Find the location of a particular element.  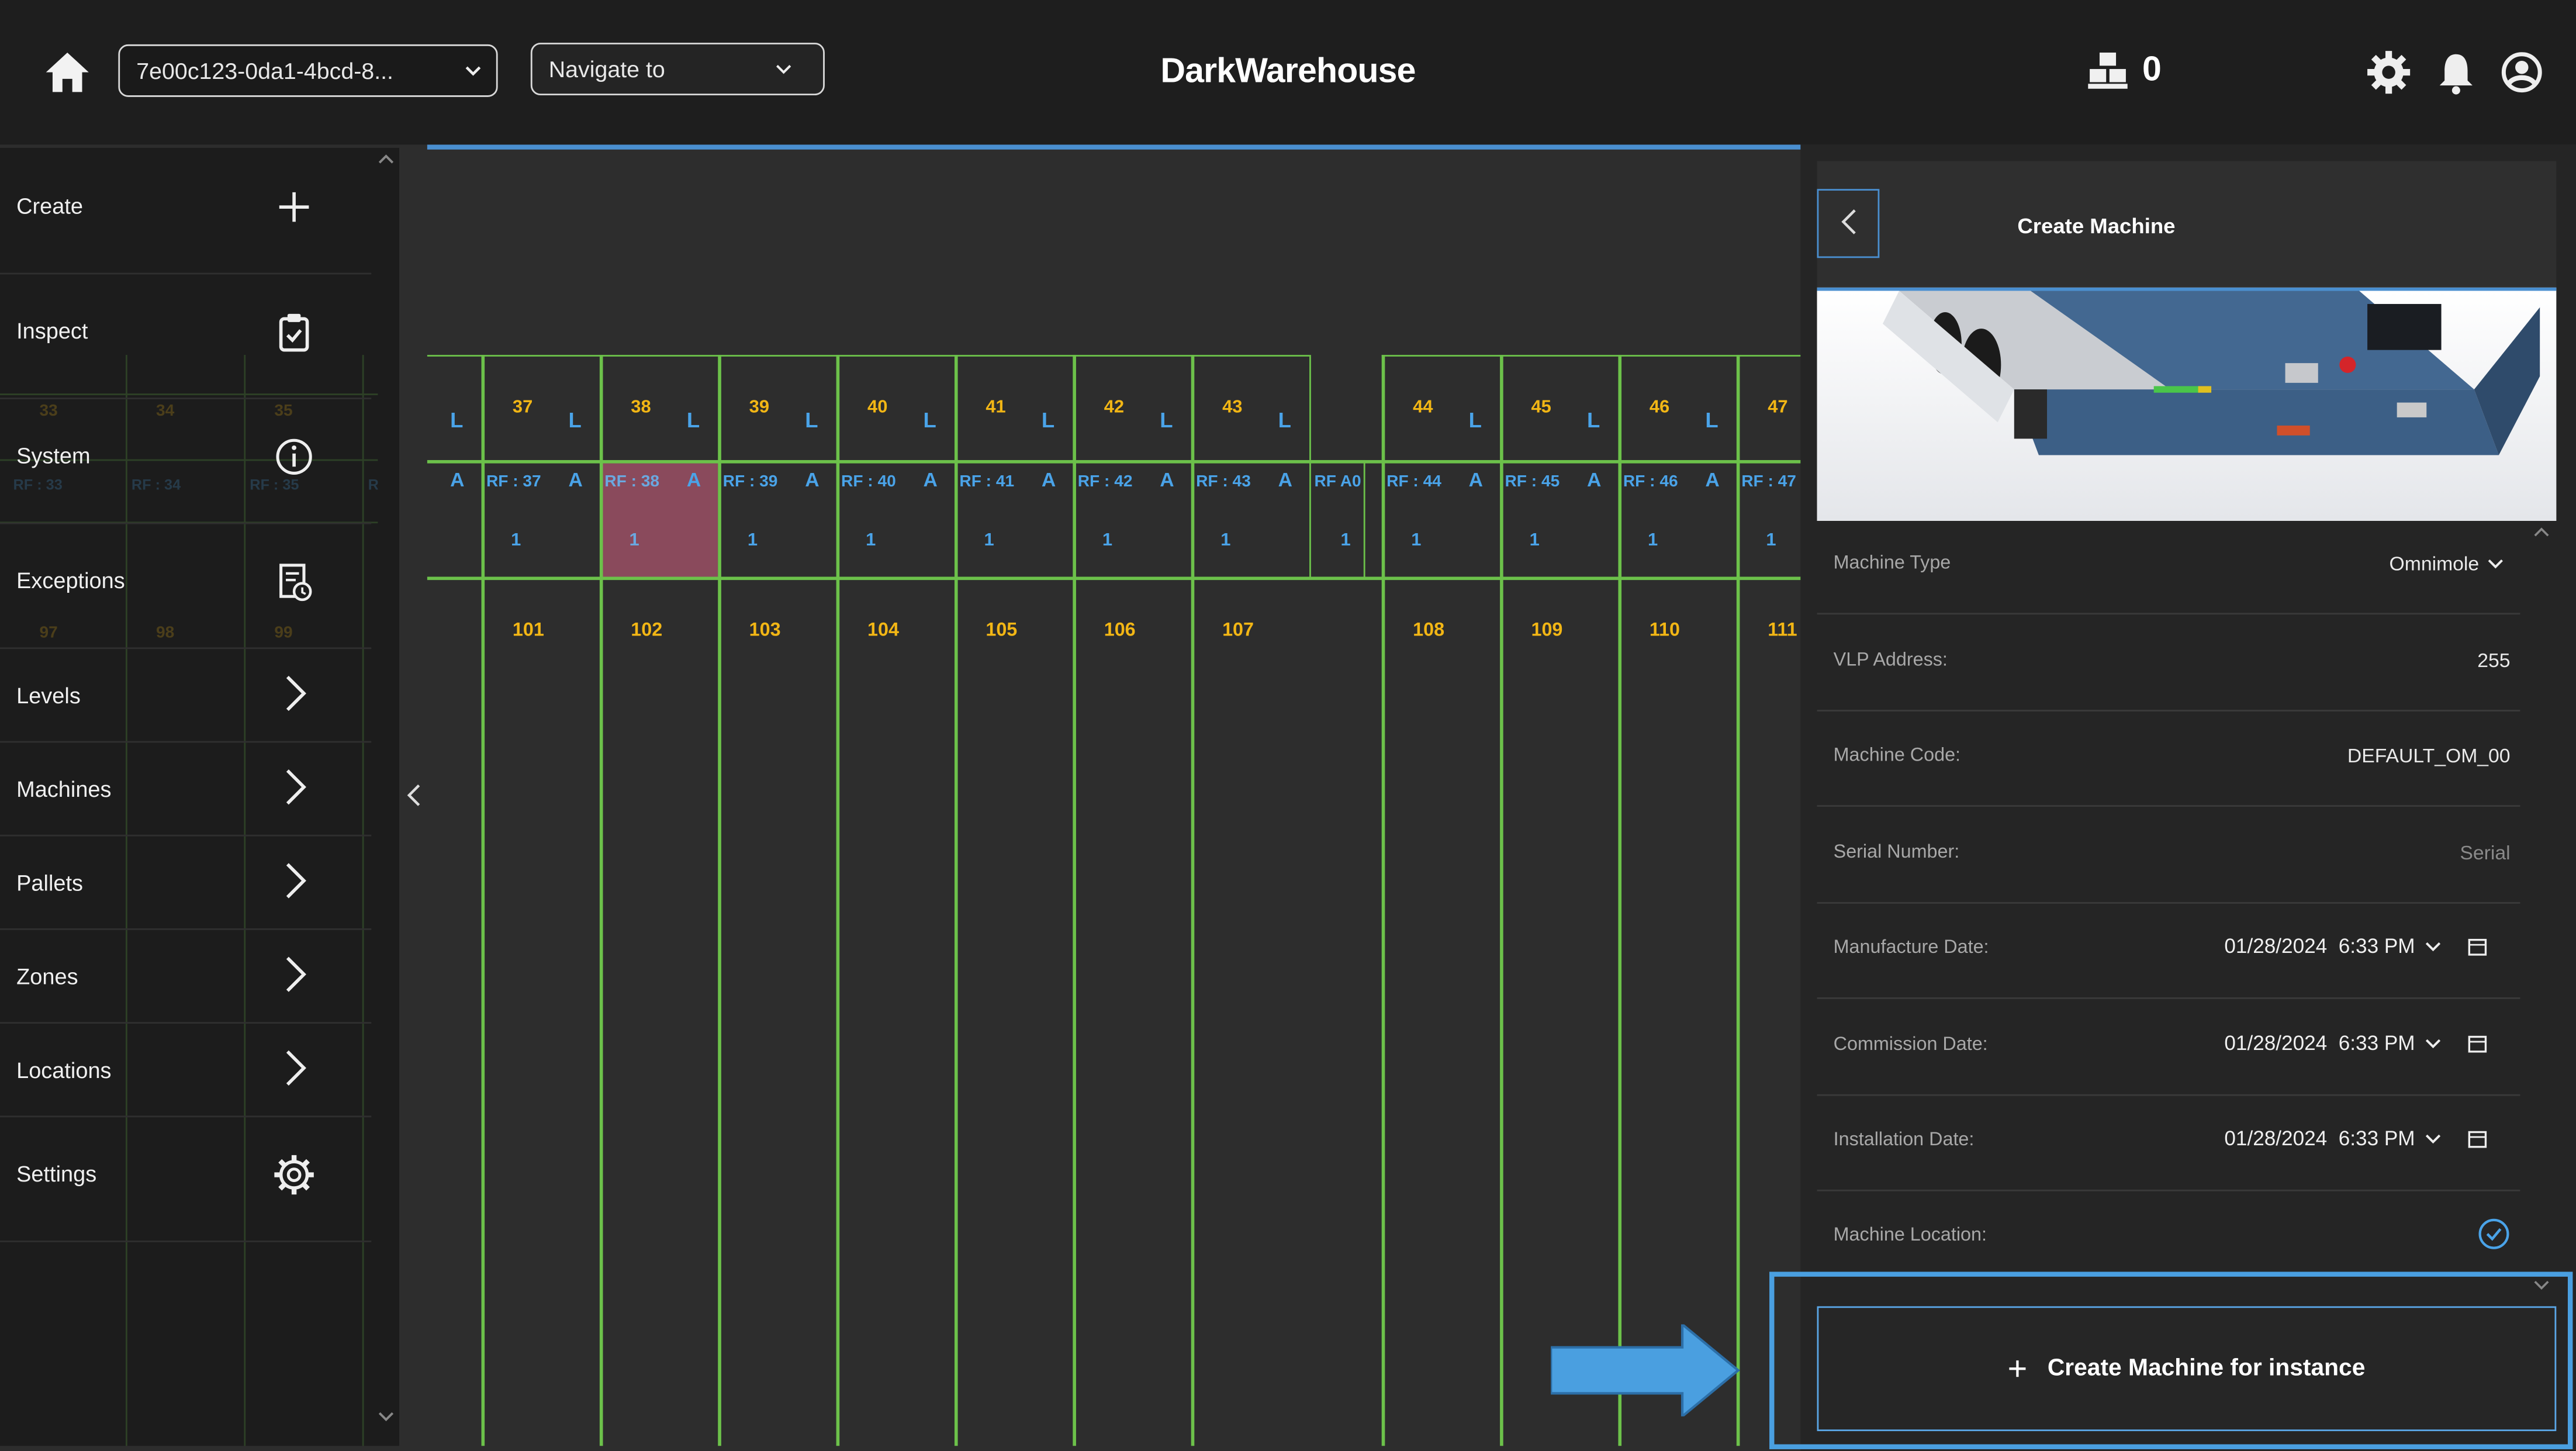

back-button is located at coordinates (1848, 223).